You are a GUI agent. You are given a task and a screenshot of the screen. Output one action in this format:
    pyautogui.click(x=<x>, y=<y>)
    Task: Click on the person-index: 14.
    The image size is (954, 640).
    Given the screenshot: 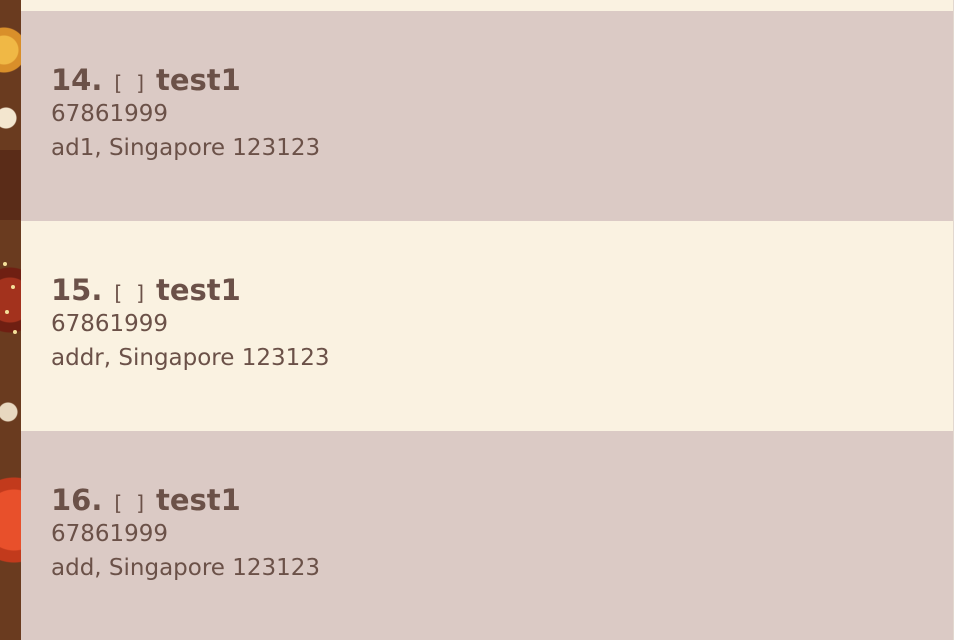 What is the action you would take?
    pyautogui.click(x=77, y=80)
    